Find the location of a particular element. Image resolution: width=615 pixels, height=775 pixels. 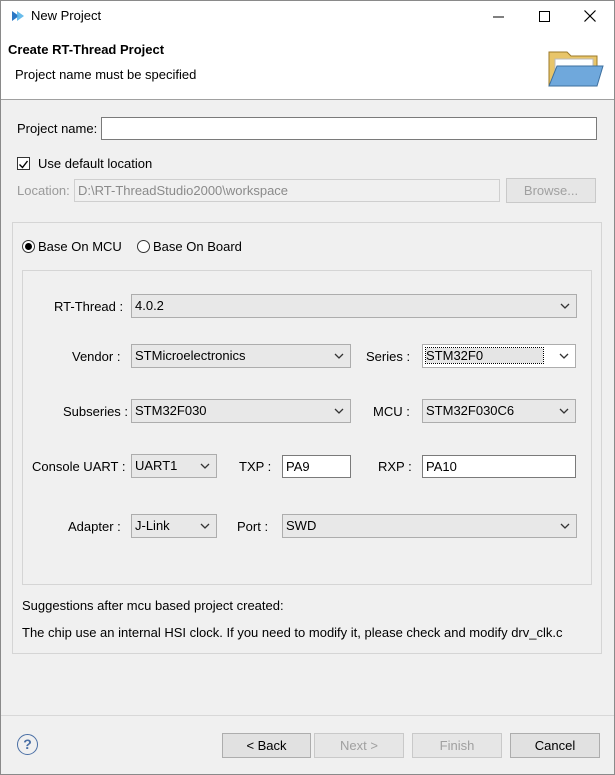

vendor-select: STMicroelectronics is located at coordinates (241, 356).